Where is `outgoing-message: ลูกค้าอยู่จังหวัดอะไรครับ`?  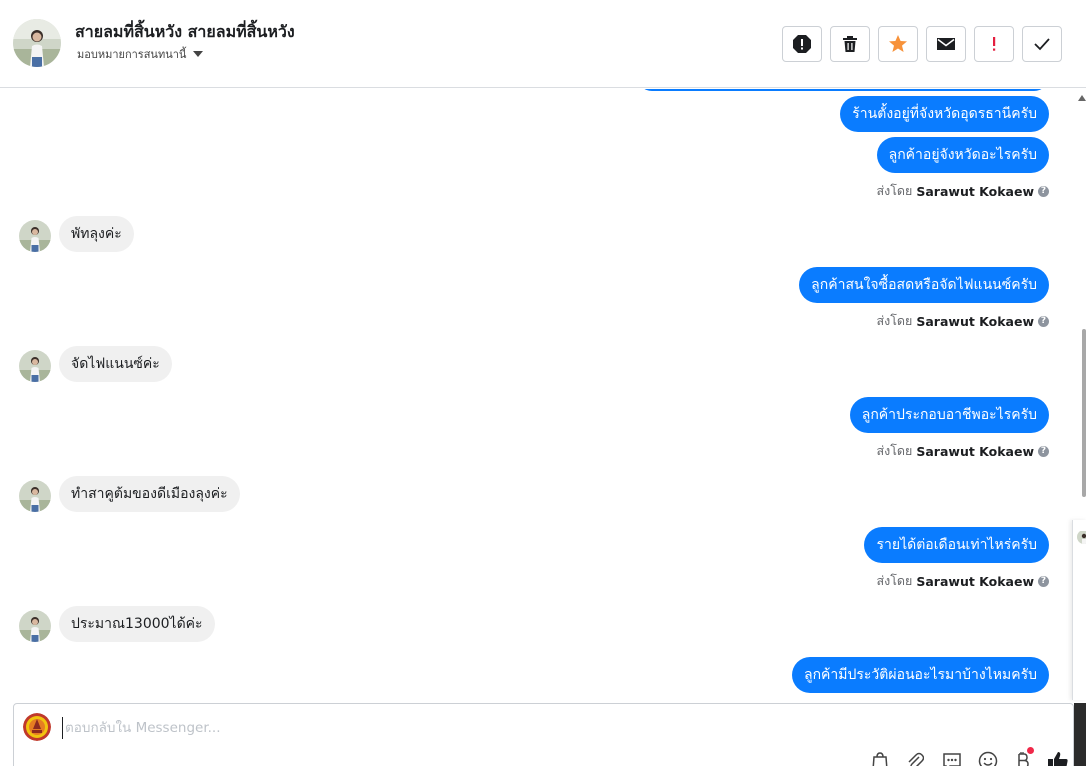 outgoing-message: ลูกค้าอยู่จังหวัดอะไรครับ is located at coordinates (962, 155).